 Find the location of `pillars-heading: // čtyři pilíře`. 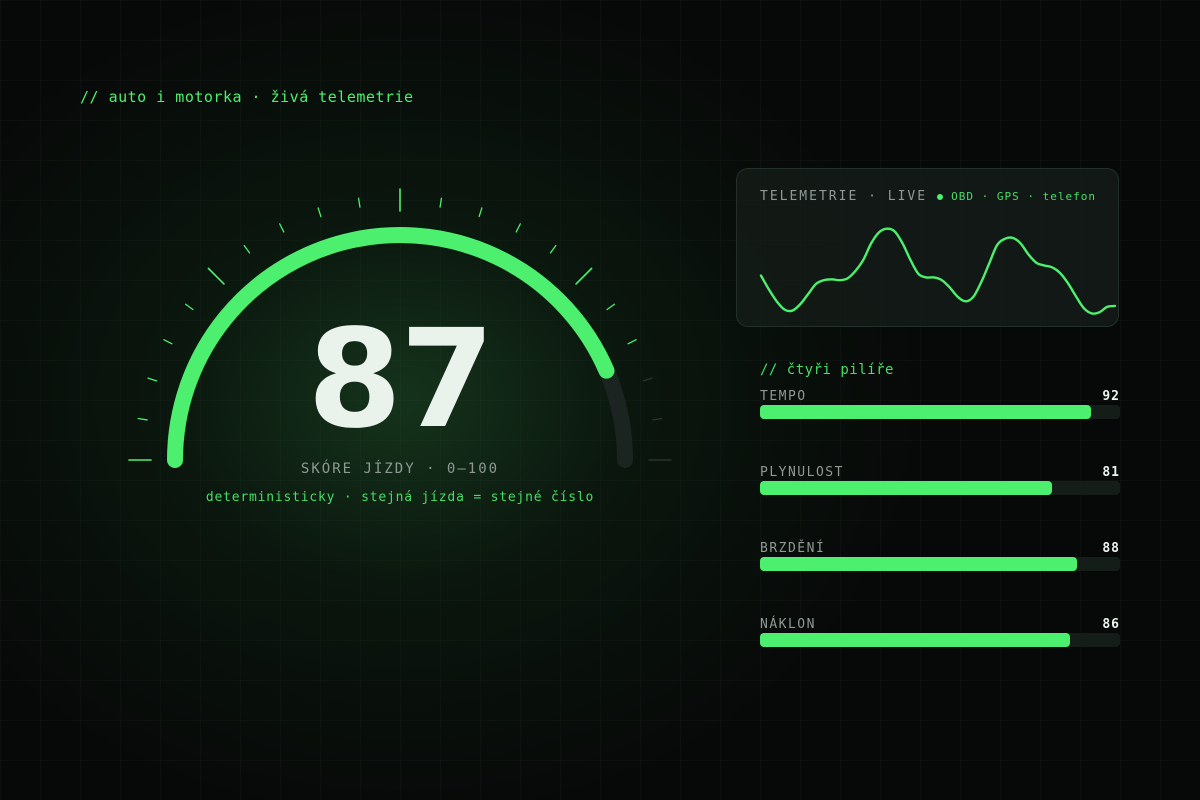

pillars-heading: // čtyři pilíře is located at coordinates (827, 370).